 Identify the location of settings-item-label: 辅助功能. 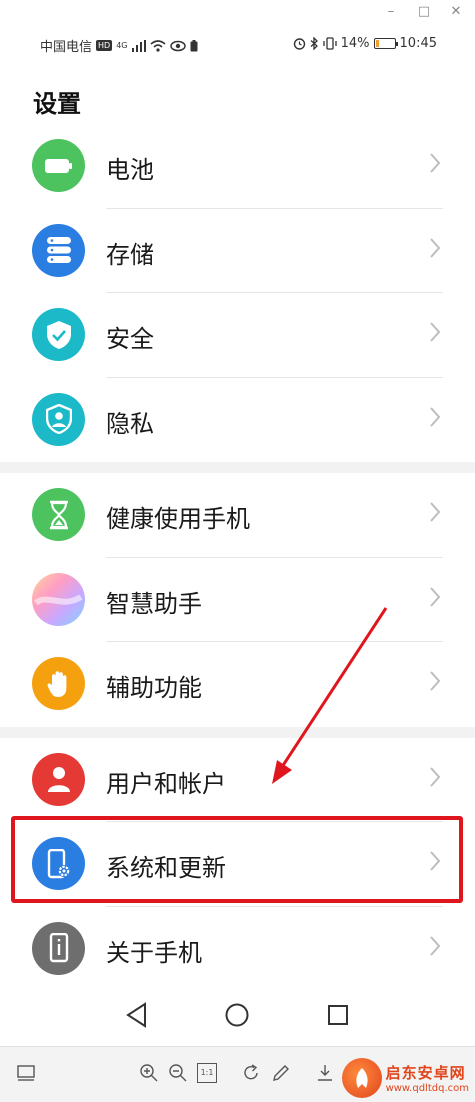
(154, 688).